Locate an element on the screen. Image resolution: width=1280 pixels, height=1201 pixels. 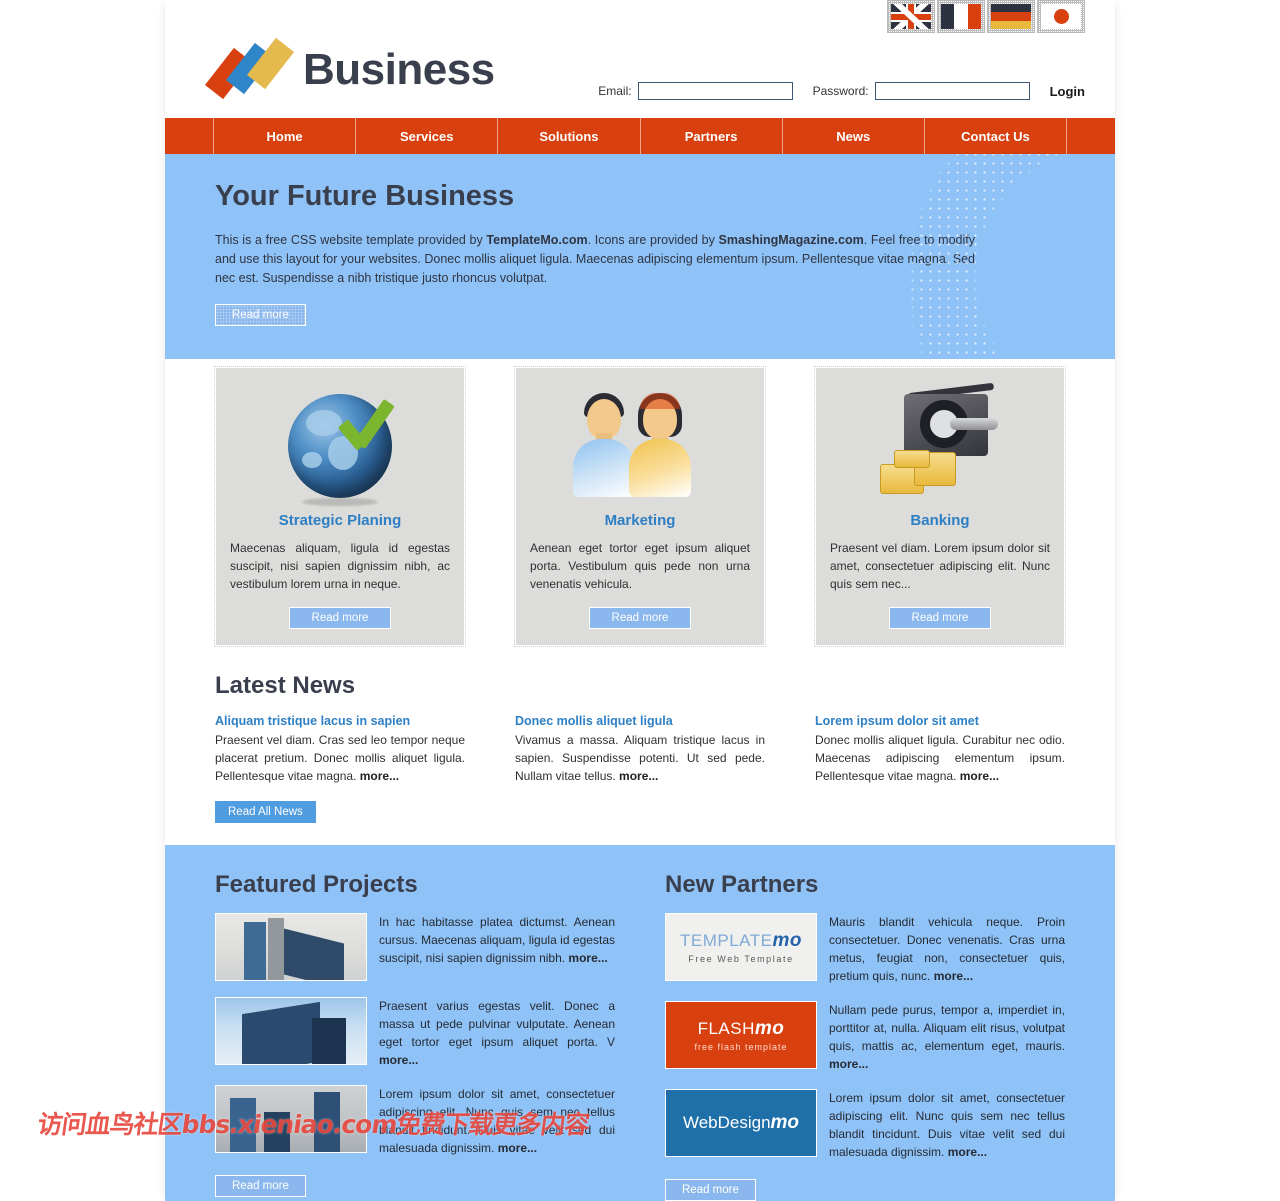
partner-logo-line1: TEMPLATE is located at coordinates (726, 940).